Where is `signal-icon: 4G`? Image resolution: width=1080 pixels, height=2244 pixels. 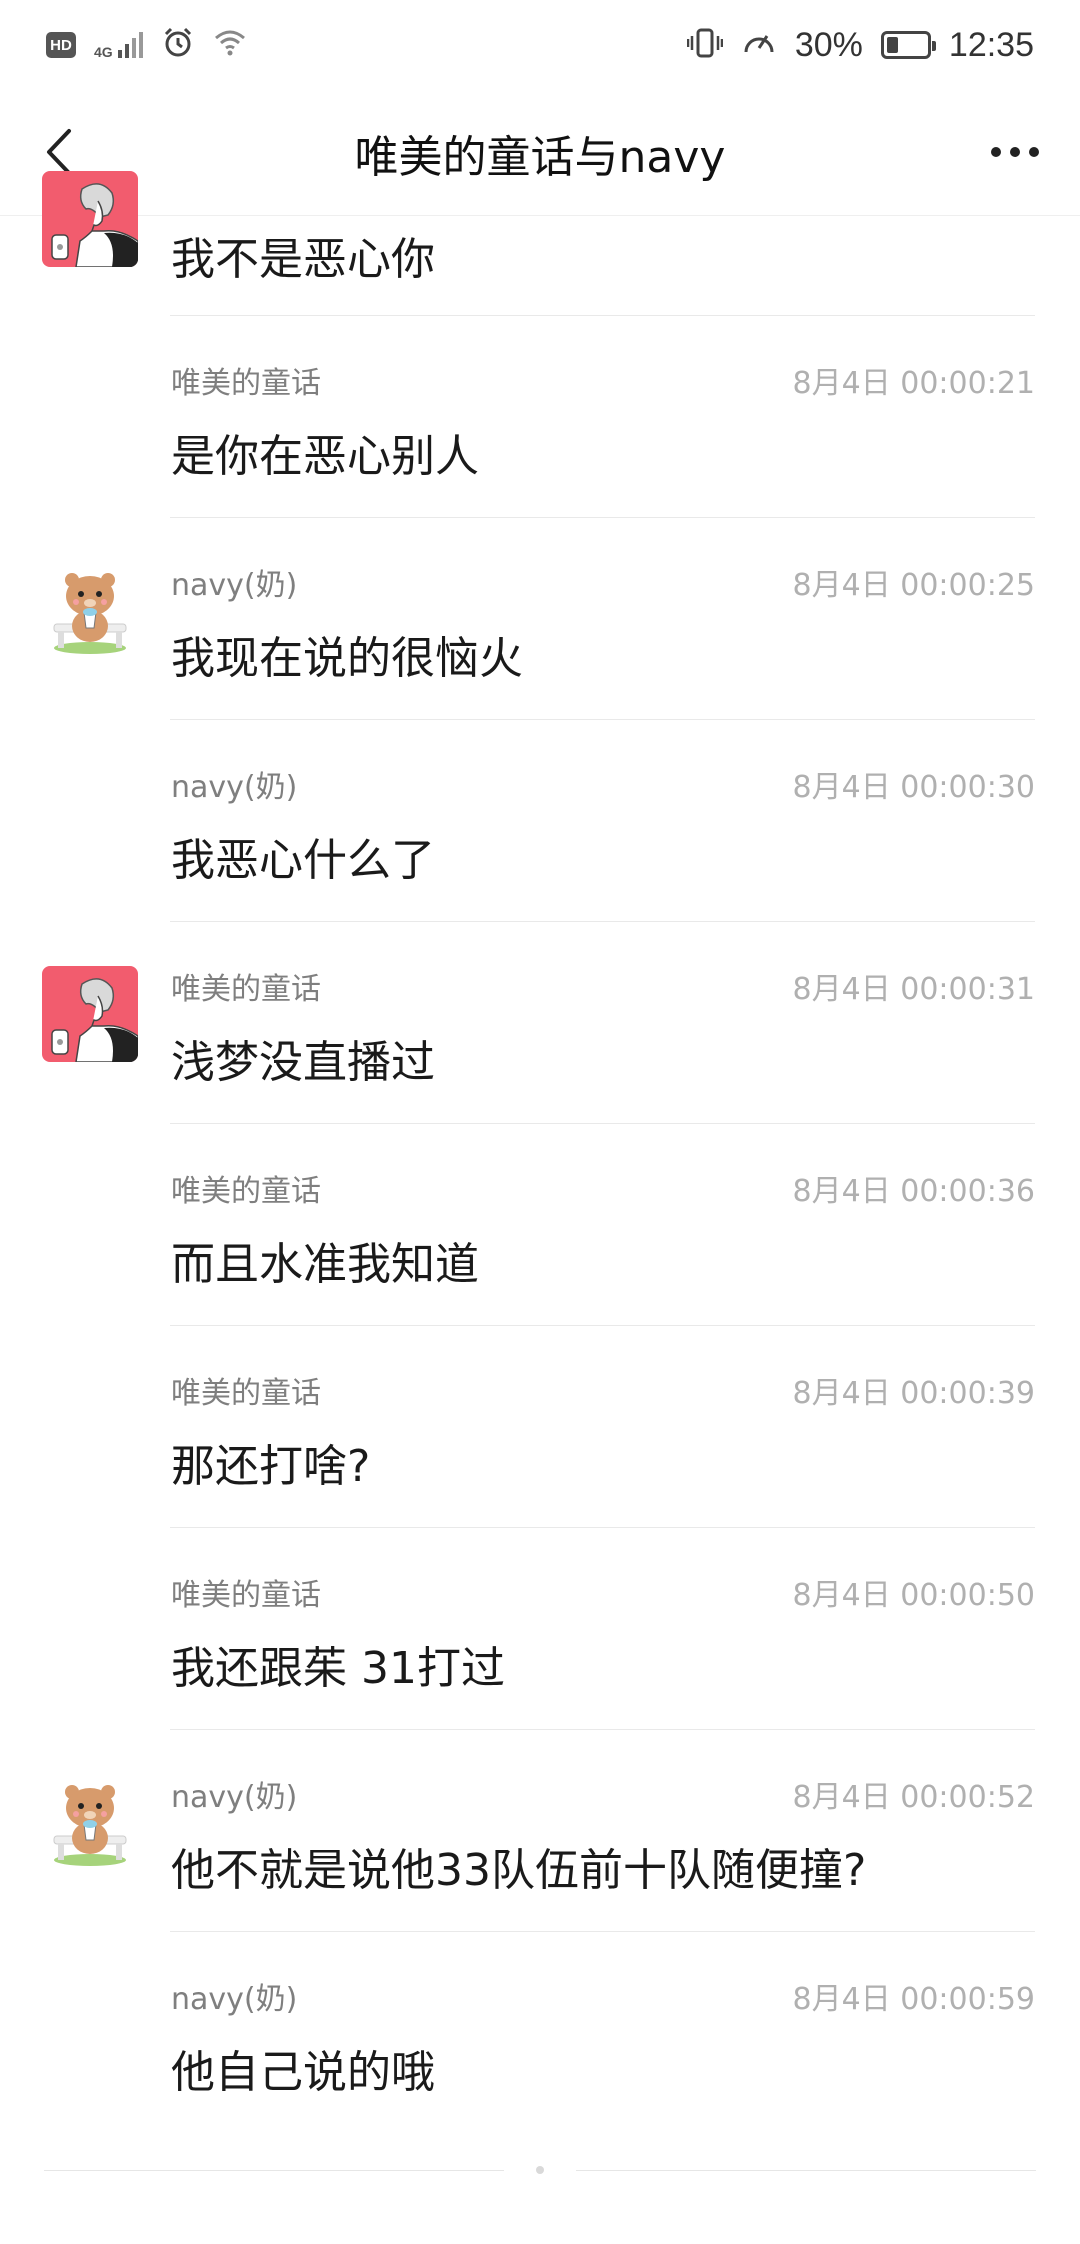 signal-icon: 4G is located at coordinates (118, 46).